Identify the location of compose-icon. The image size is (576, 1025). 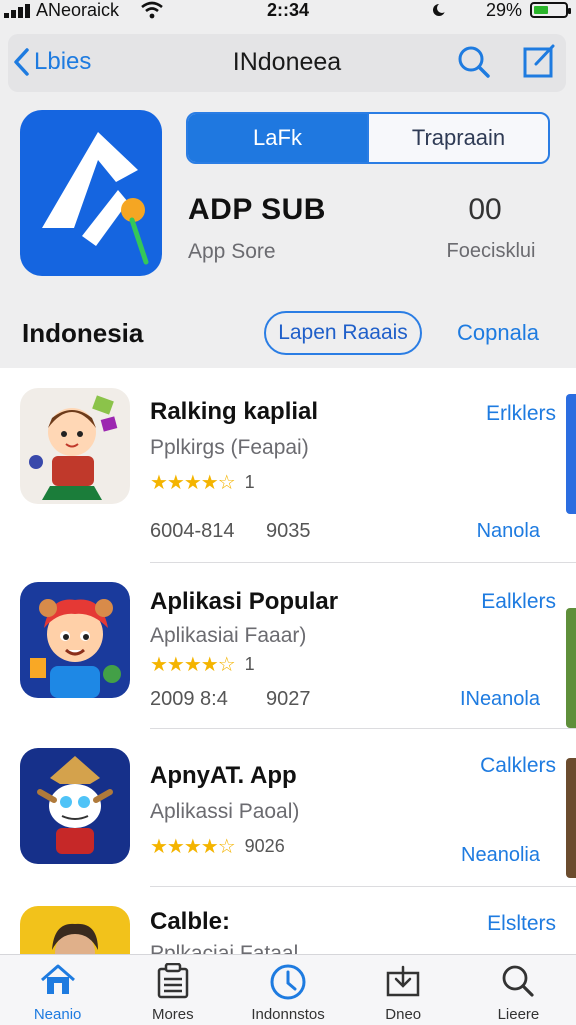
(539, 61).